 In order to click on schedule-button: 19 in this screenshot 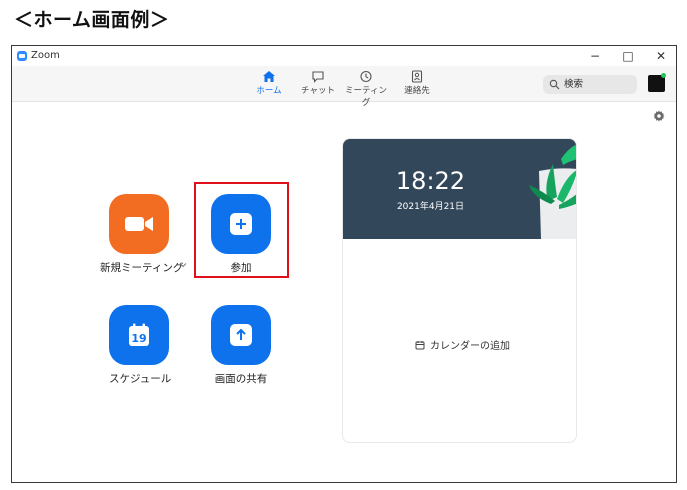, I will do `click(139, 335)`.